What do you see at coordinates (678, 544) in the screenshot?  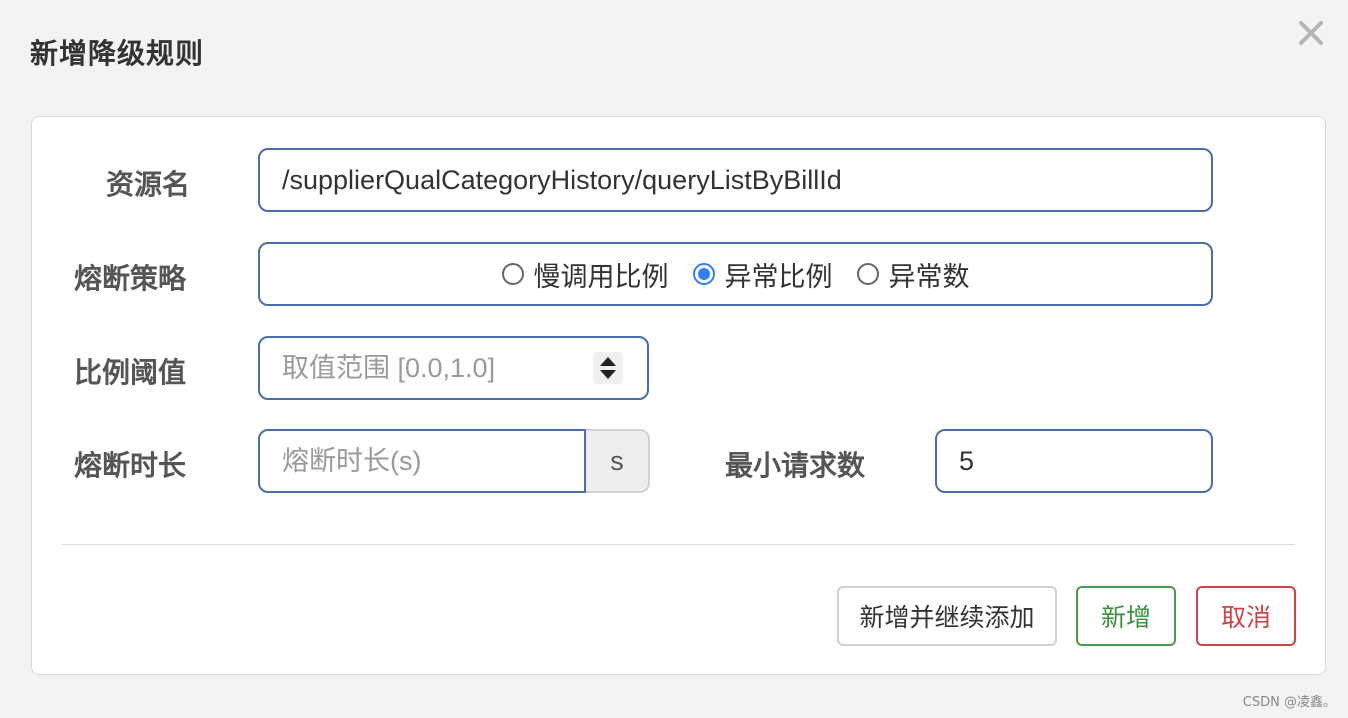 I see `divider` at bounding box center [678, 544].